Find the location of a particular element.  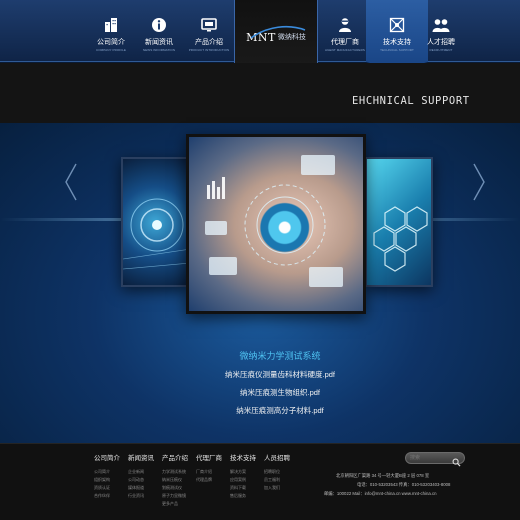

gallery-main-image is located at coordinates (276, 224).